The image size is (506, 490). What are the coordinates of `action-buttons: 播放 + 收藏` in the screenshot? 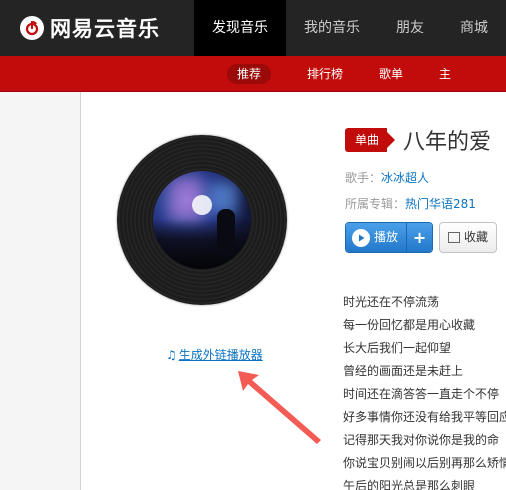 It's located at (425, 237).